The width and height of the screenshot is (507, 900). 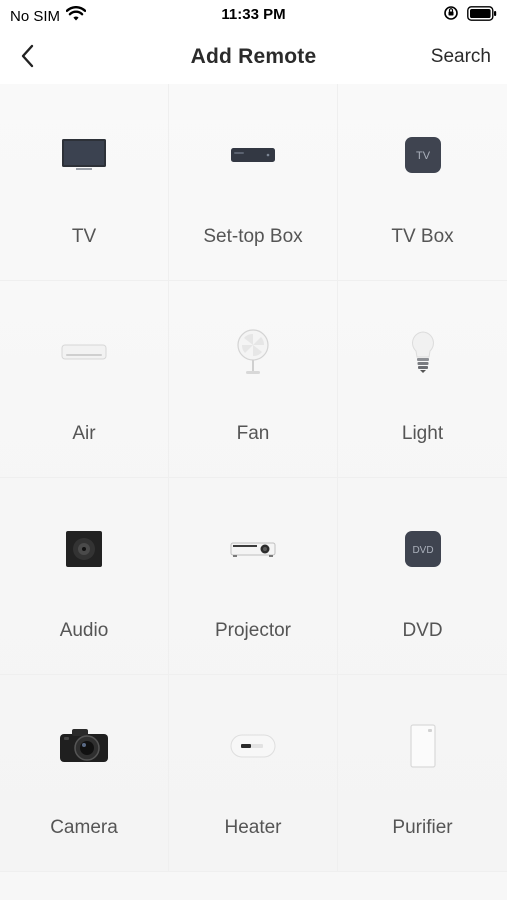 What do you see at coordinates (84, 352) in the screenshot?
I see `air-conditioner-icon` at bounding box center [84, 352].